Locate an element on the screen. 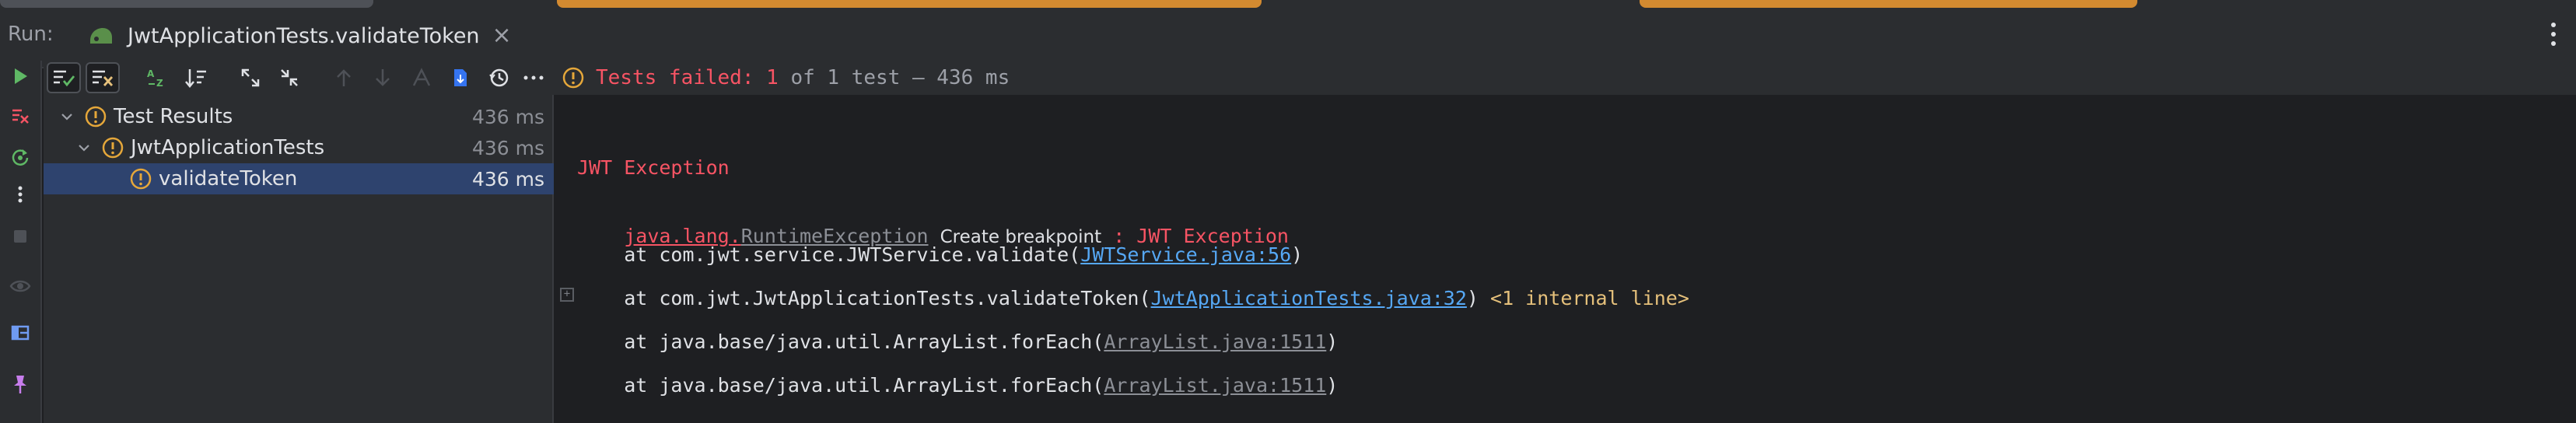 The image size is (2576, 423). tree-row-test-results: Test Results 436 ms is located at coordinates (299, 117).